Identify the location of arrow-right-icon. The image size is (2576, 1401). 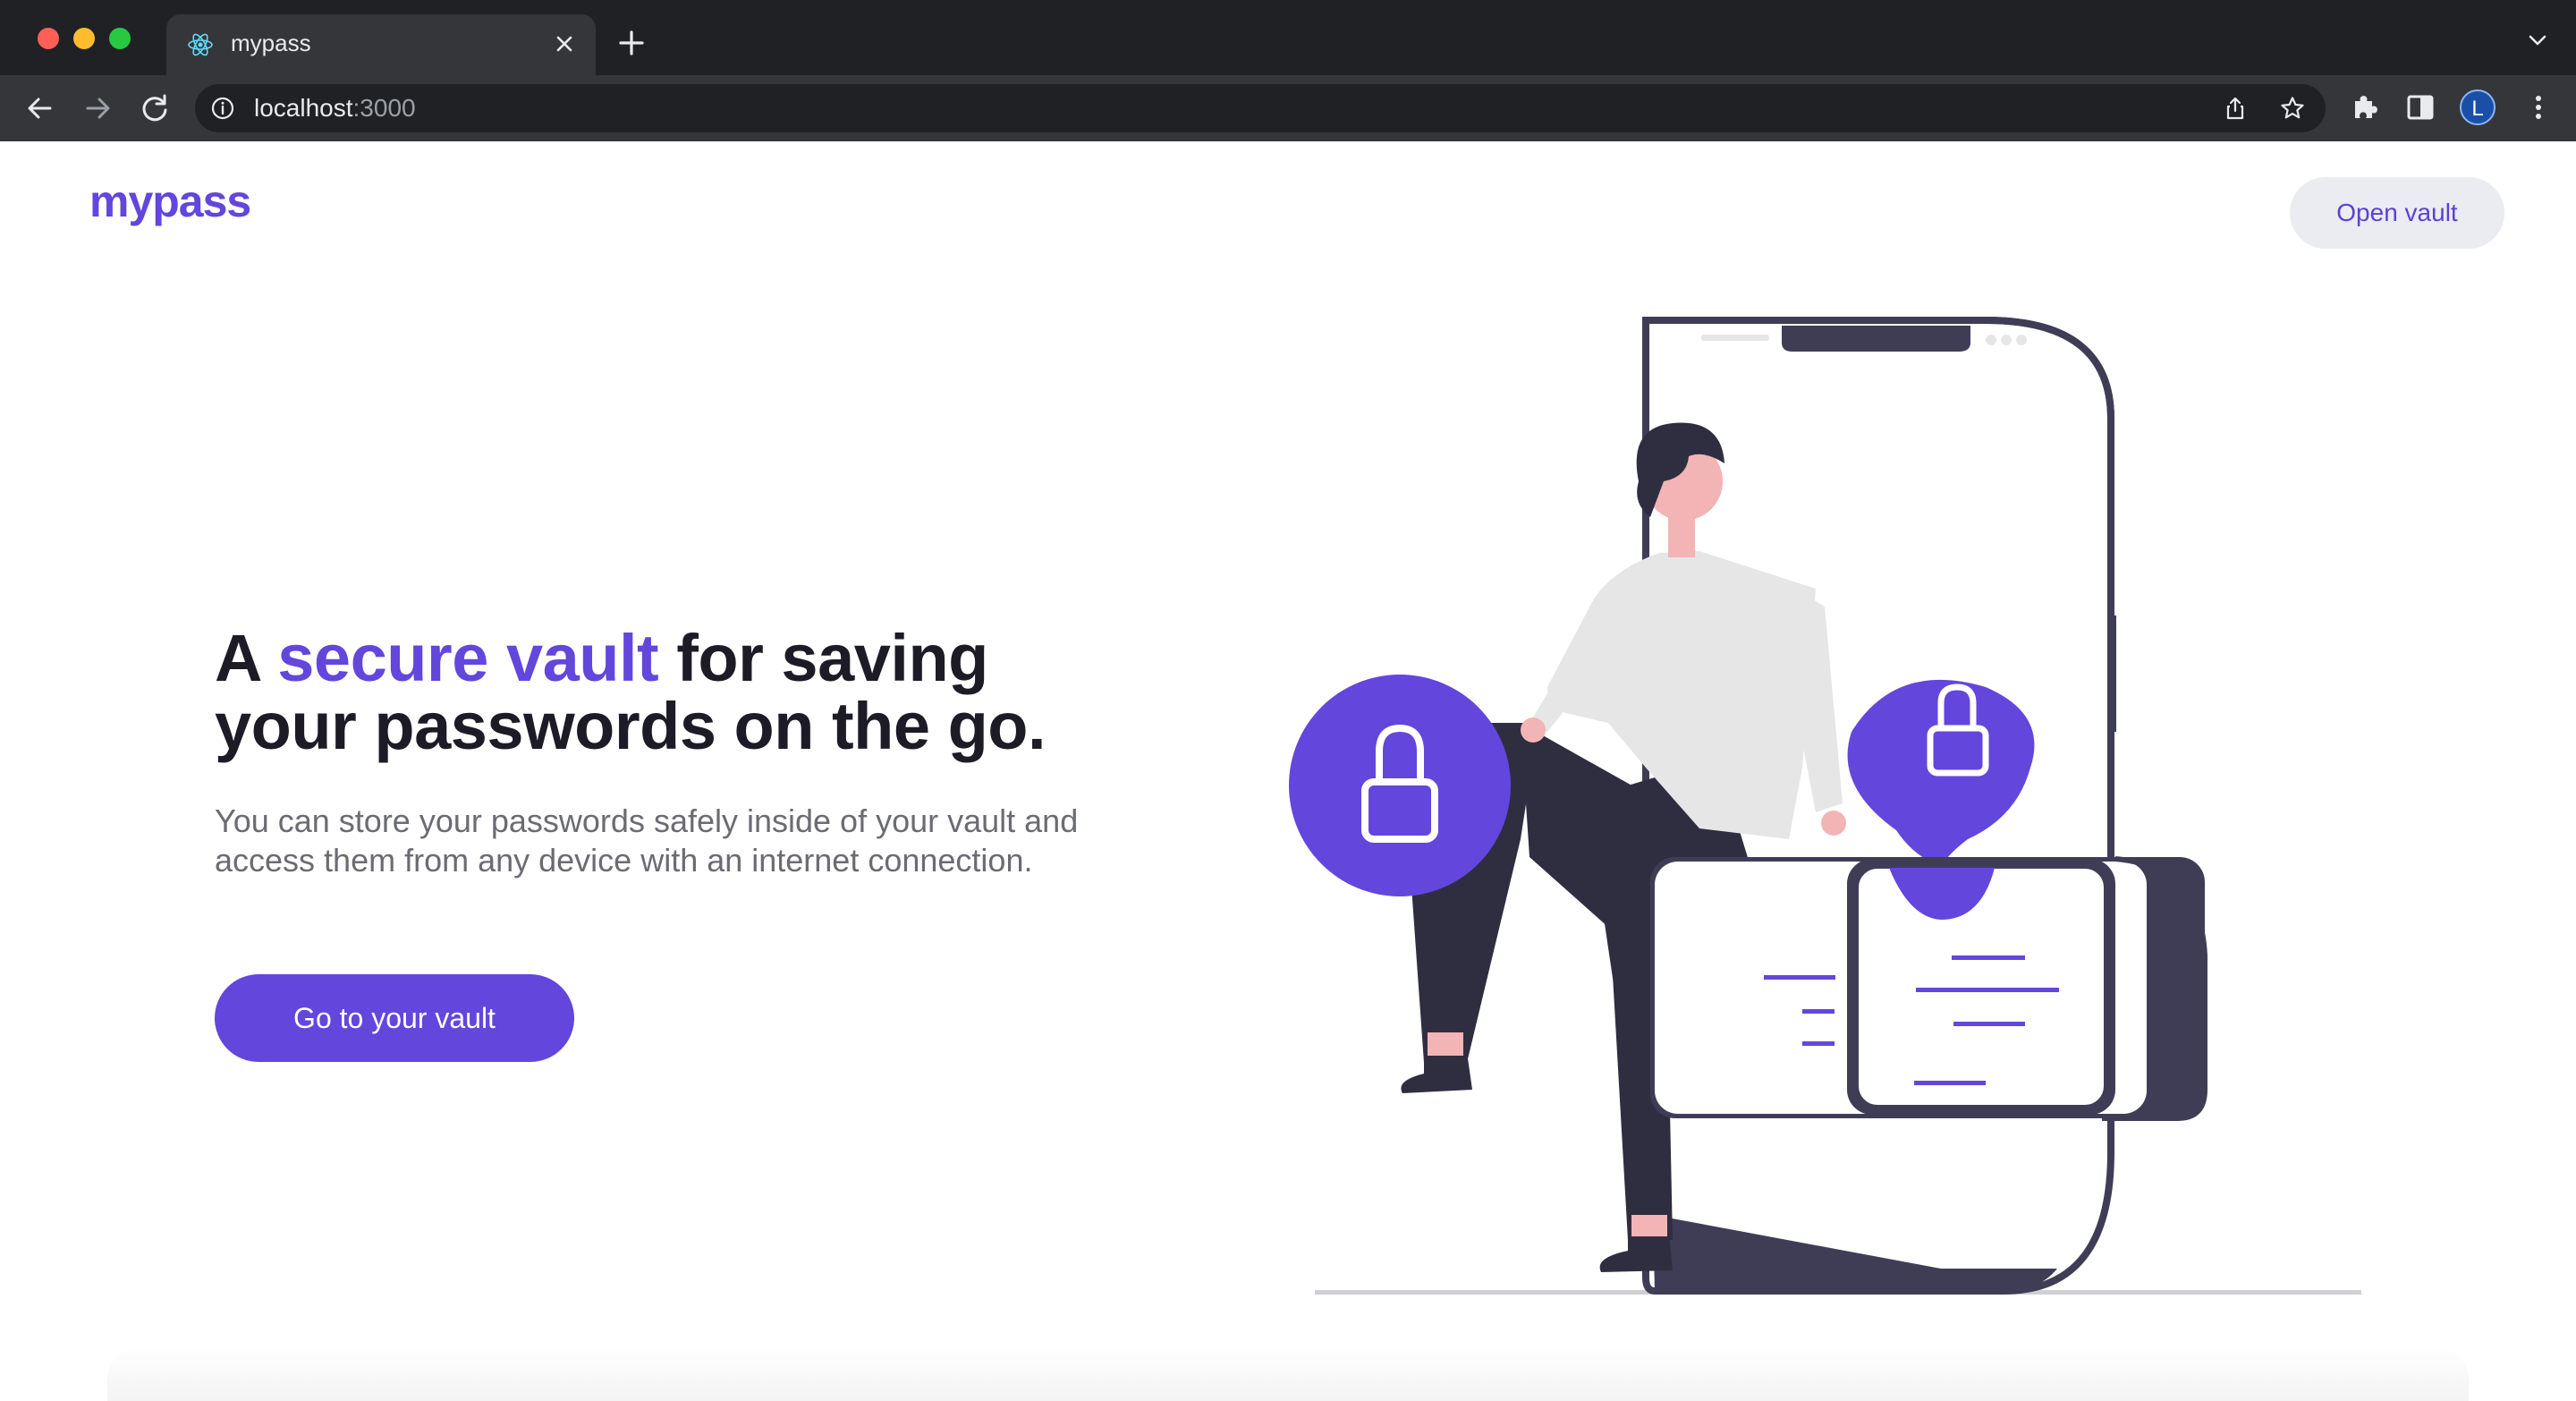
(97, 108).